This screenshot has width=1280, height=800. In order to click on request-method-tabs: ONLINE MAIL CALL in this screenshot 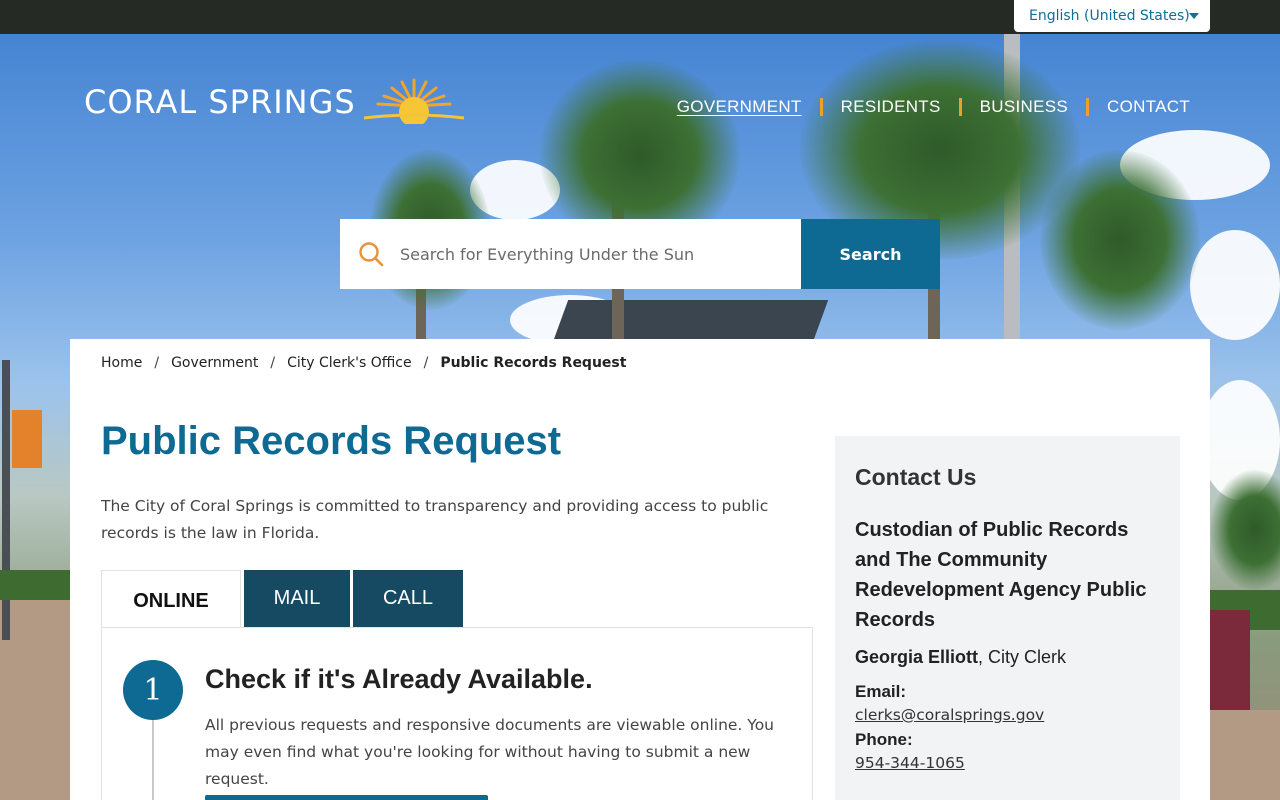, I will do `click(282, 598)`.